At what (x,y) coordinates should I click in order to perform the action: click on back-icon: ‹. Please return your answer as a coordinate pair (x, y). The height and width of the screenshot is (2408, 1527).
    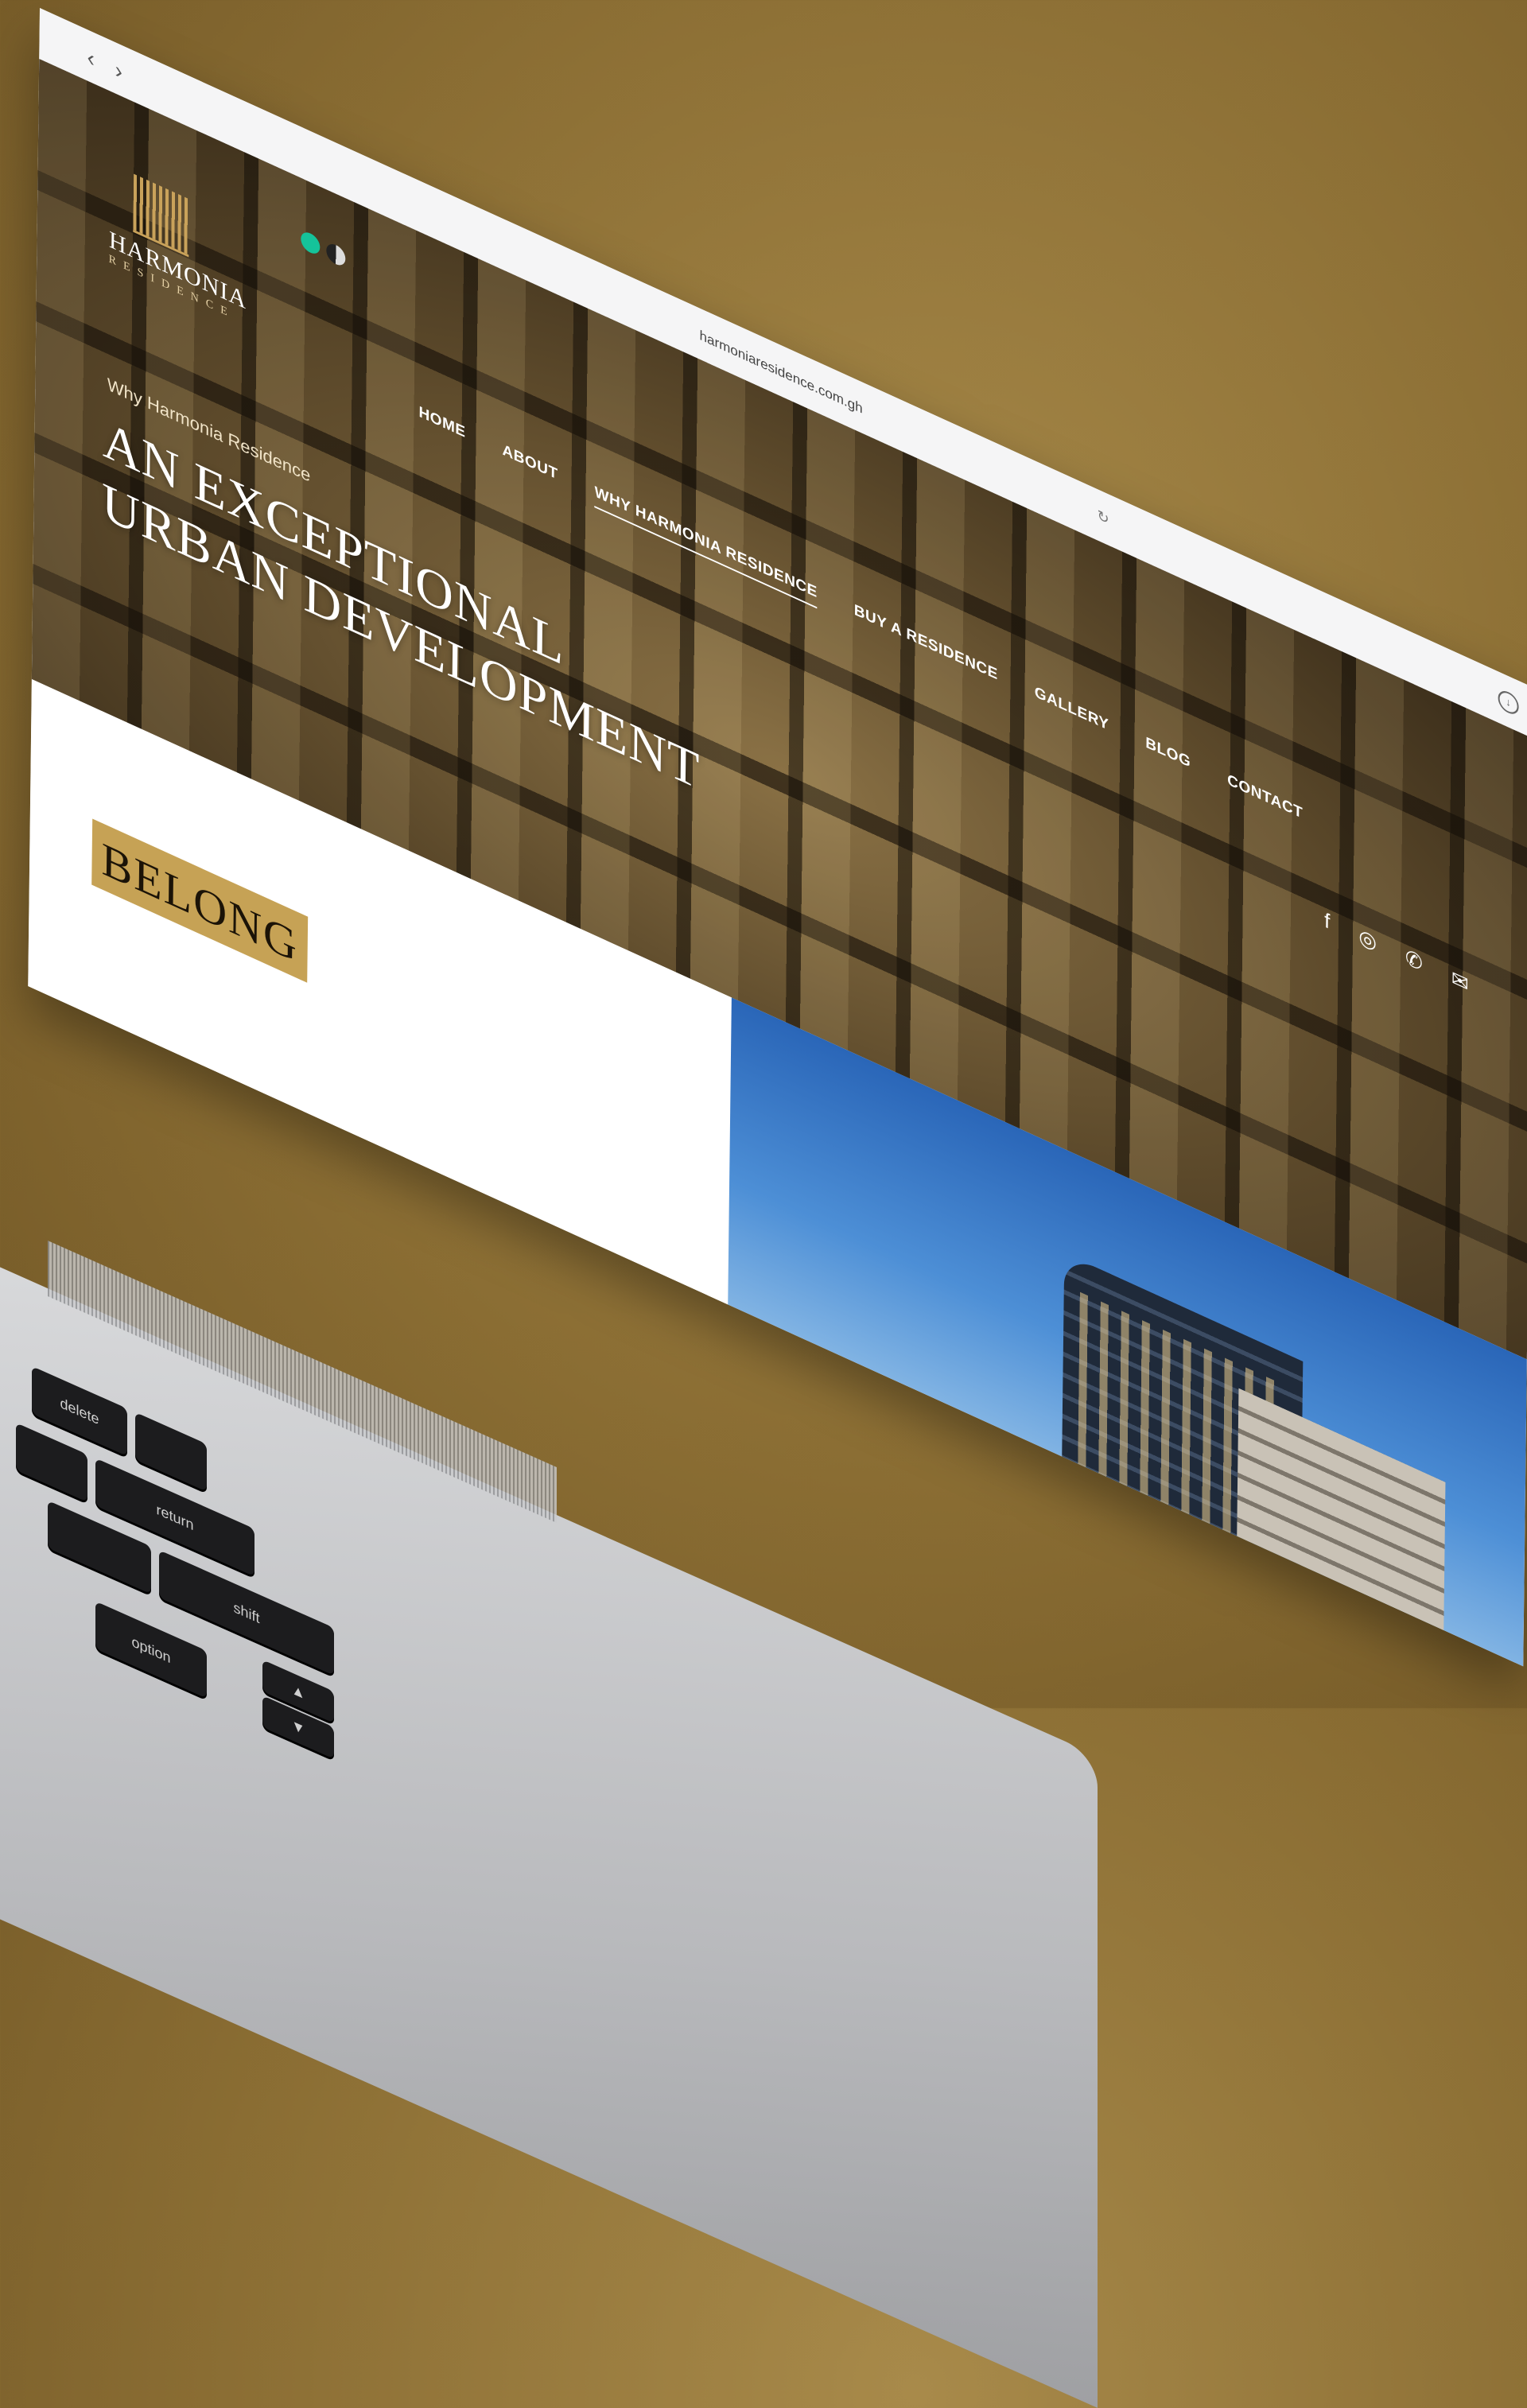
    Looking at the image, I should click on (91, 58).